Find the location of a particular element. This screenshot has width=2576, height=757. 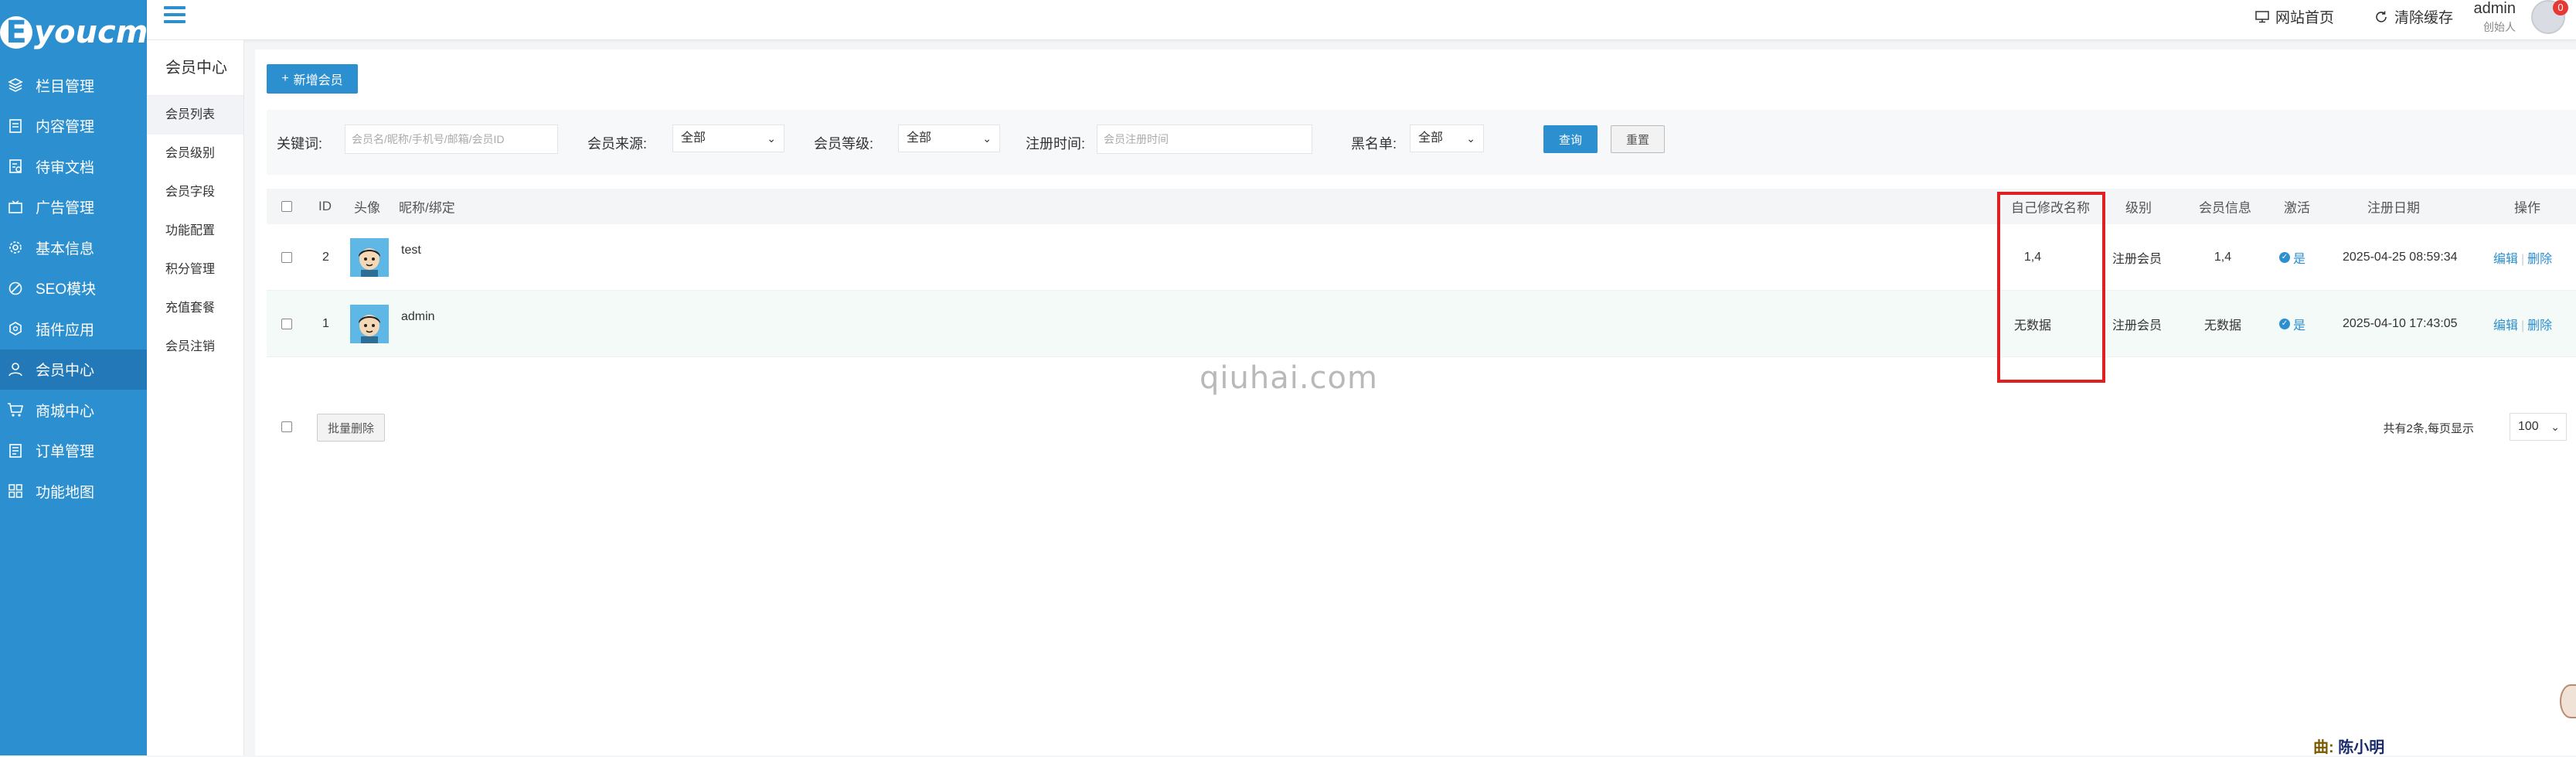

menu-toggle-icon is located at coordinates (174, 15).